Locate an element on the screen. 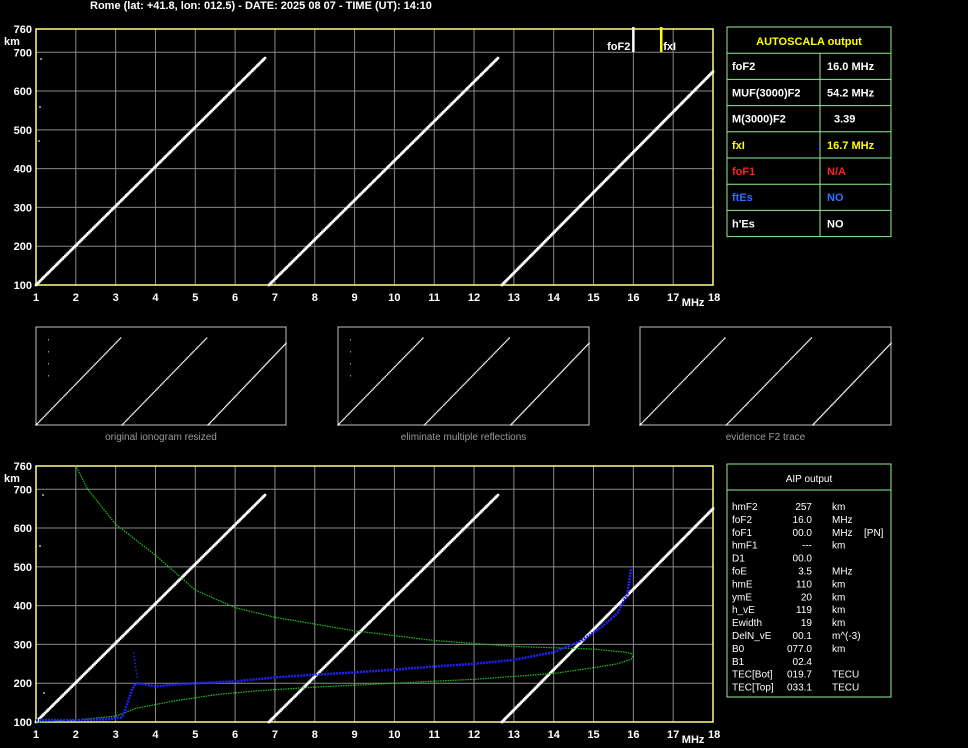 Image resolution: width=968 pixels, height=748 pixels. aip-row-value: 077.0 is located at coordinates (799, 649).